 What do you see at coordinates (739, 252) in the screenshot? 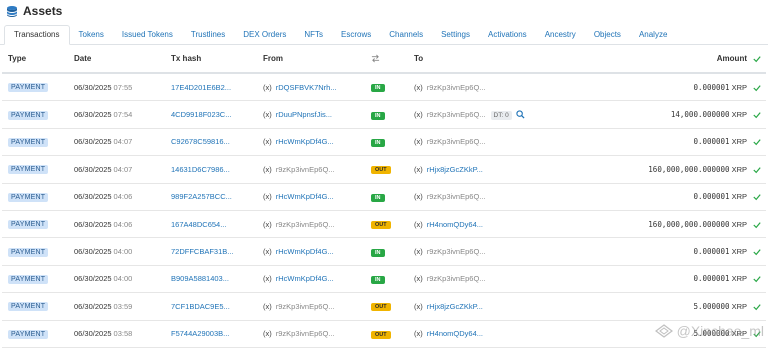
I see `amount-currency: XRP` at bounding box center [739, 252].